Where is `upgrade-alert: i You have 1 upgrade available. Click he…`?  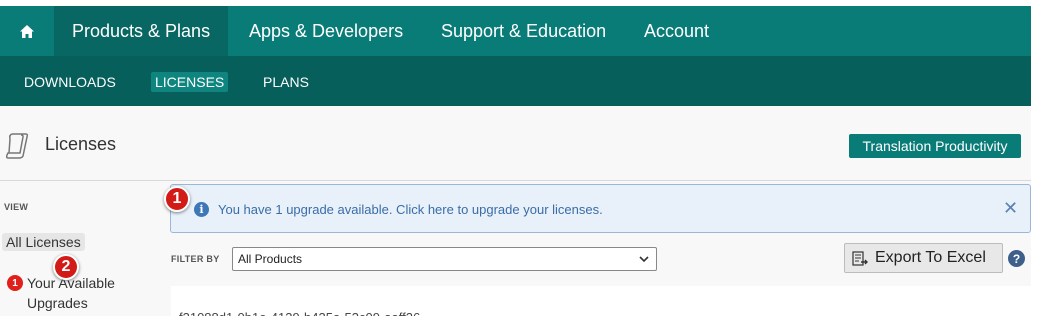
upgrade-alert: i You have 1 upgrade available. Click he… is located at coordinates (600, 208).